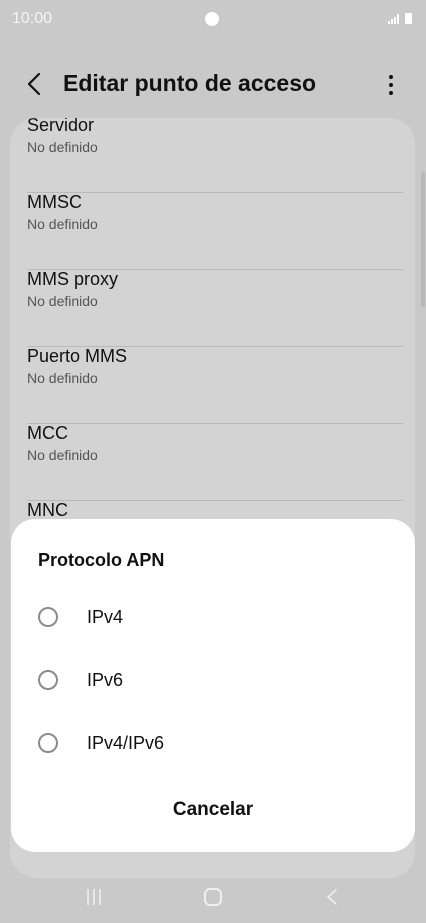 The width and height of the screenshot is (426, 923). What do you see at coordinates (73, 279) in the screenshot?
I see `setting-title: MMS proxy` at bounding box center [73, 279].